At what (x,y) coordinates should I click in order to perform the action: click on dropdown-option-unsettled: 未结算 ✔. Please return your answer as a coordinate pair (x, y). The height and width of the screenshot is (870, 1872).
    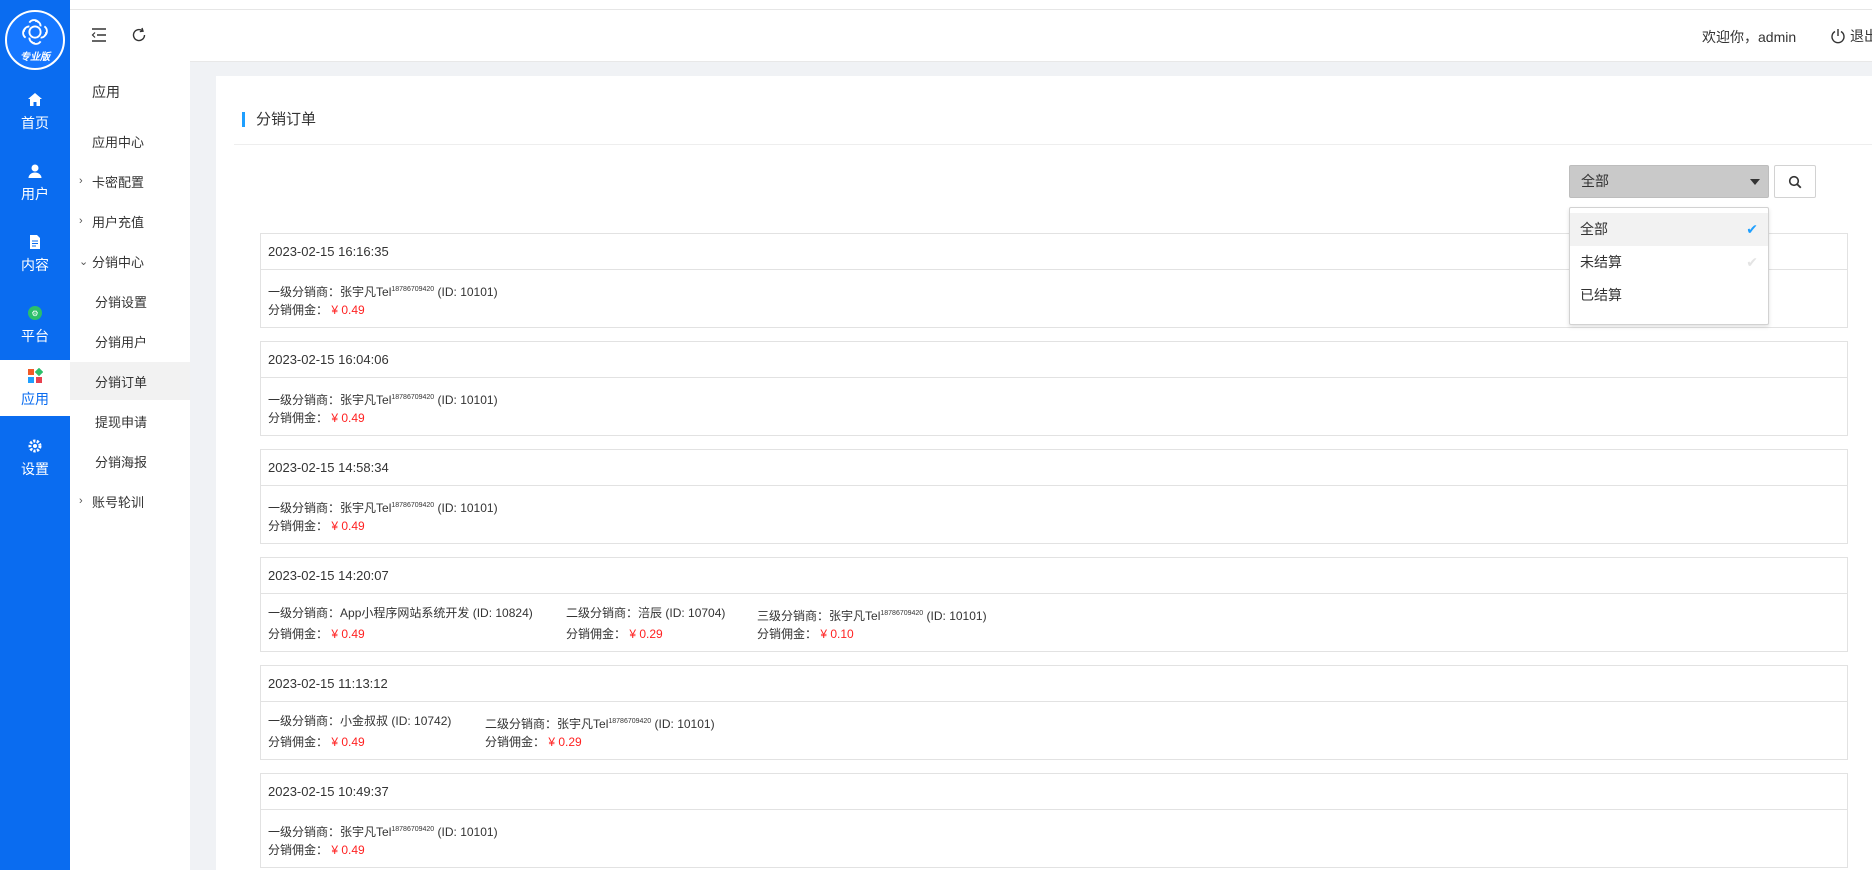
    Looking at the image, I should click on (1669, 262).